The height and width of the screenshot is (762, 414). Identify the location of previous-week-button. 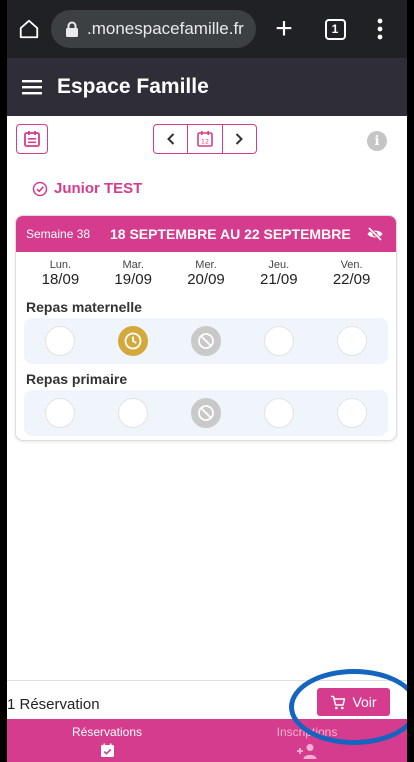
(170, 139).